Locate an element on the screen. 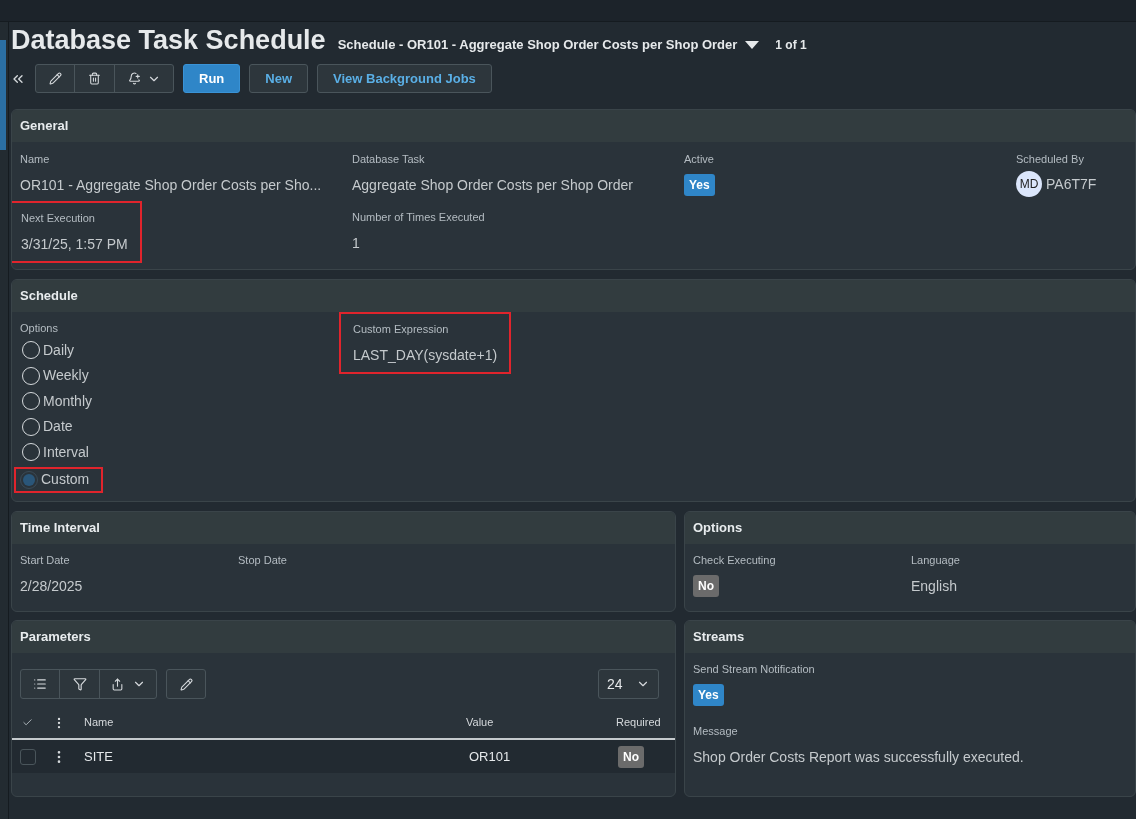  field-label: Custom Expression is located at coordinates (401, 329).